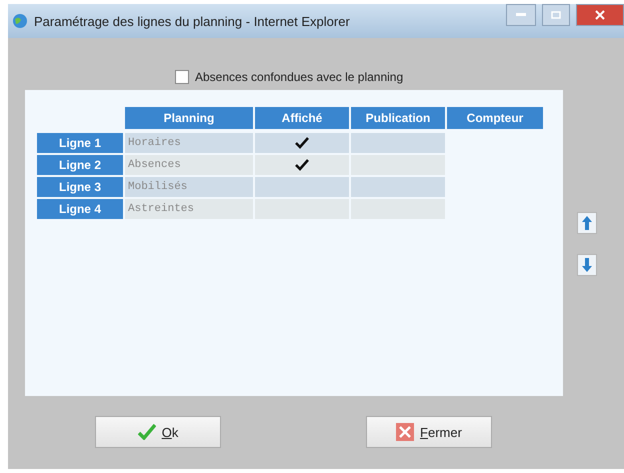  What do you see at coordinates (299, 77) in the screenshot?
I see `checkbox-label: Absences confondues avec le planning` at bounding box center [299, 77].